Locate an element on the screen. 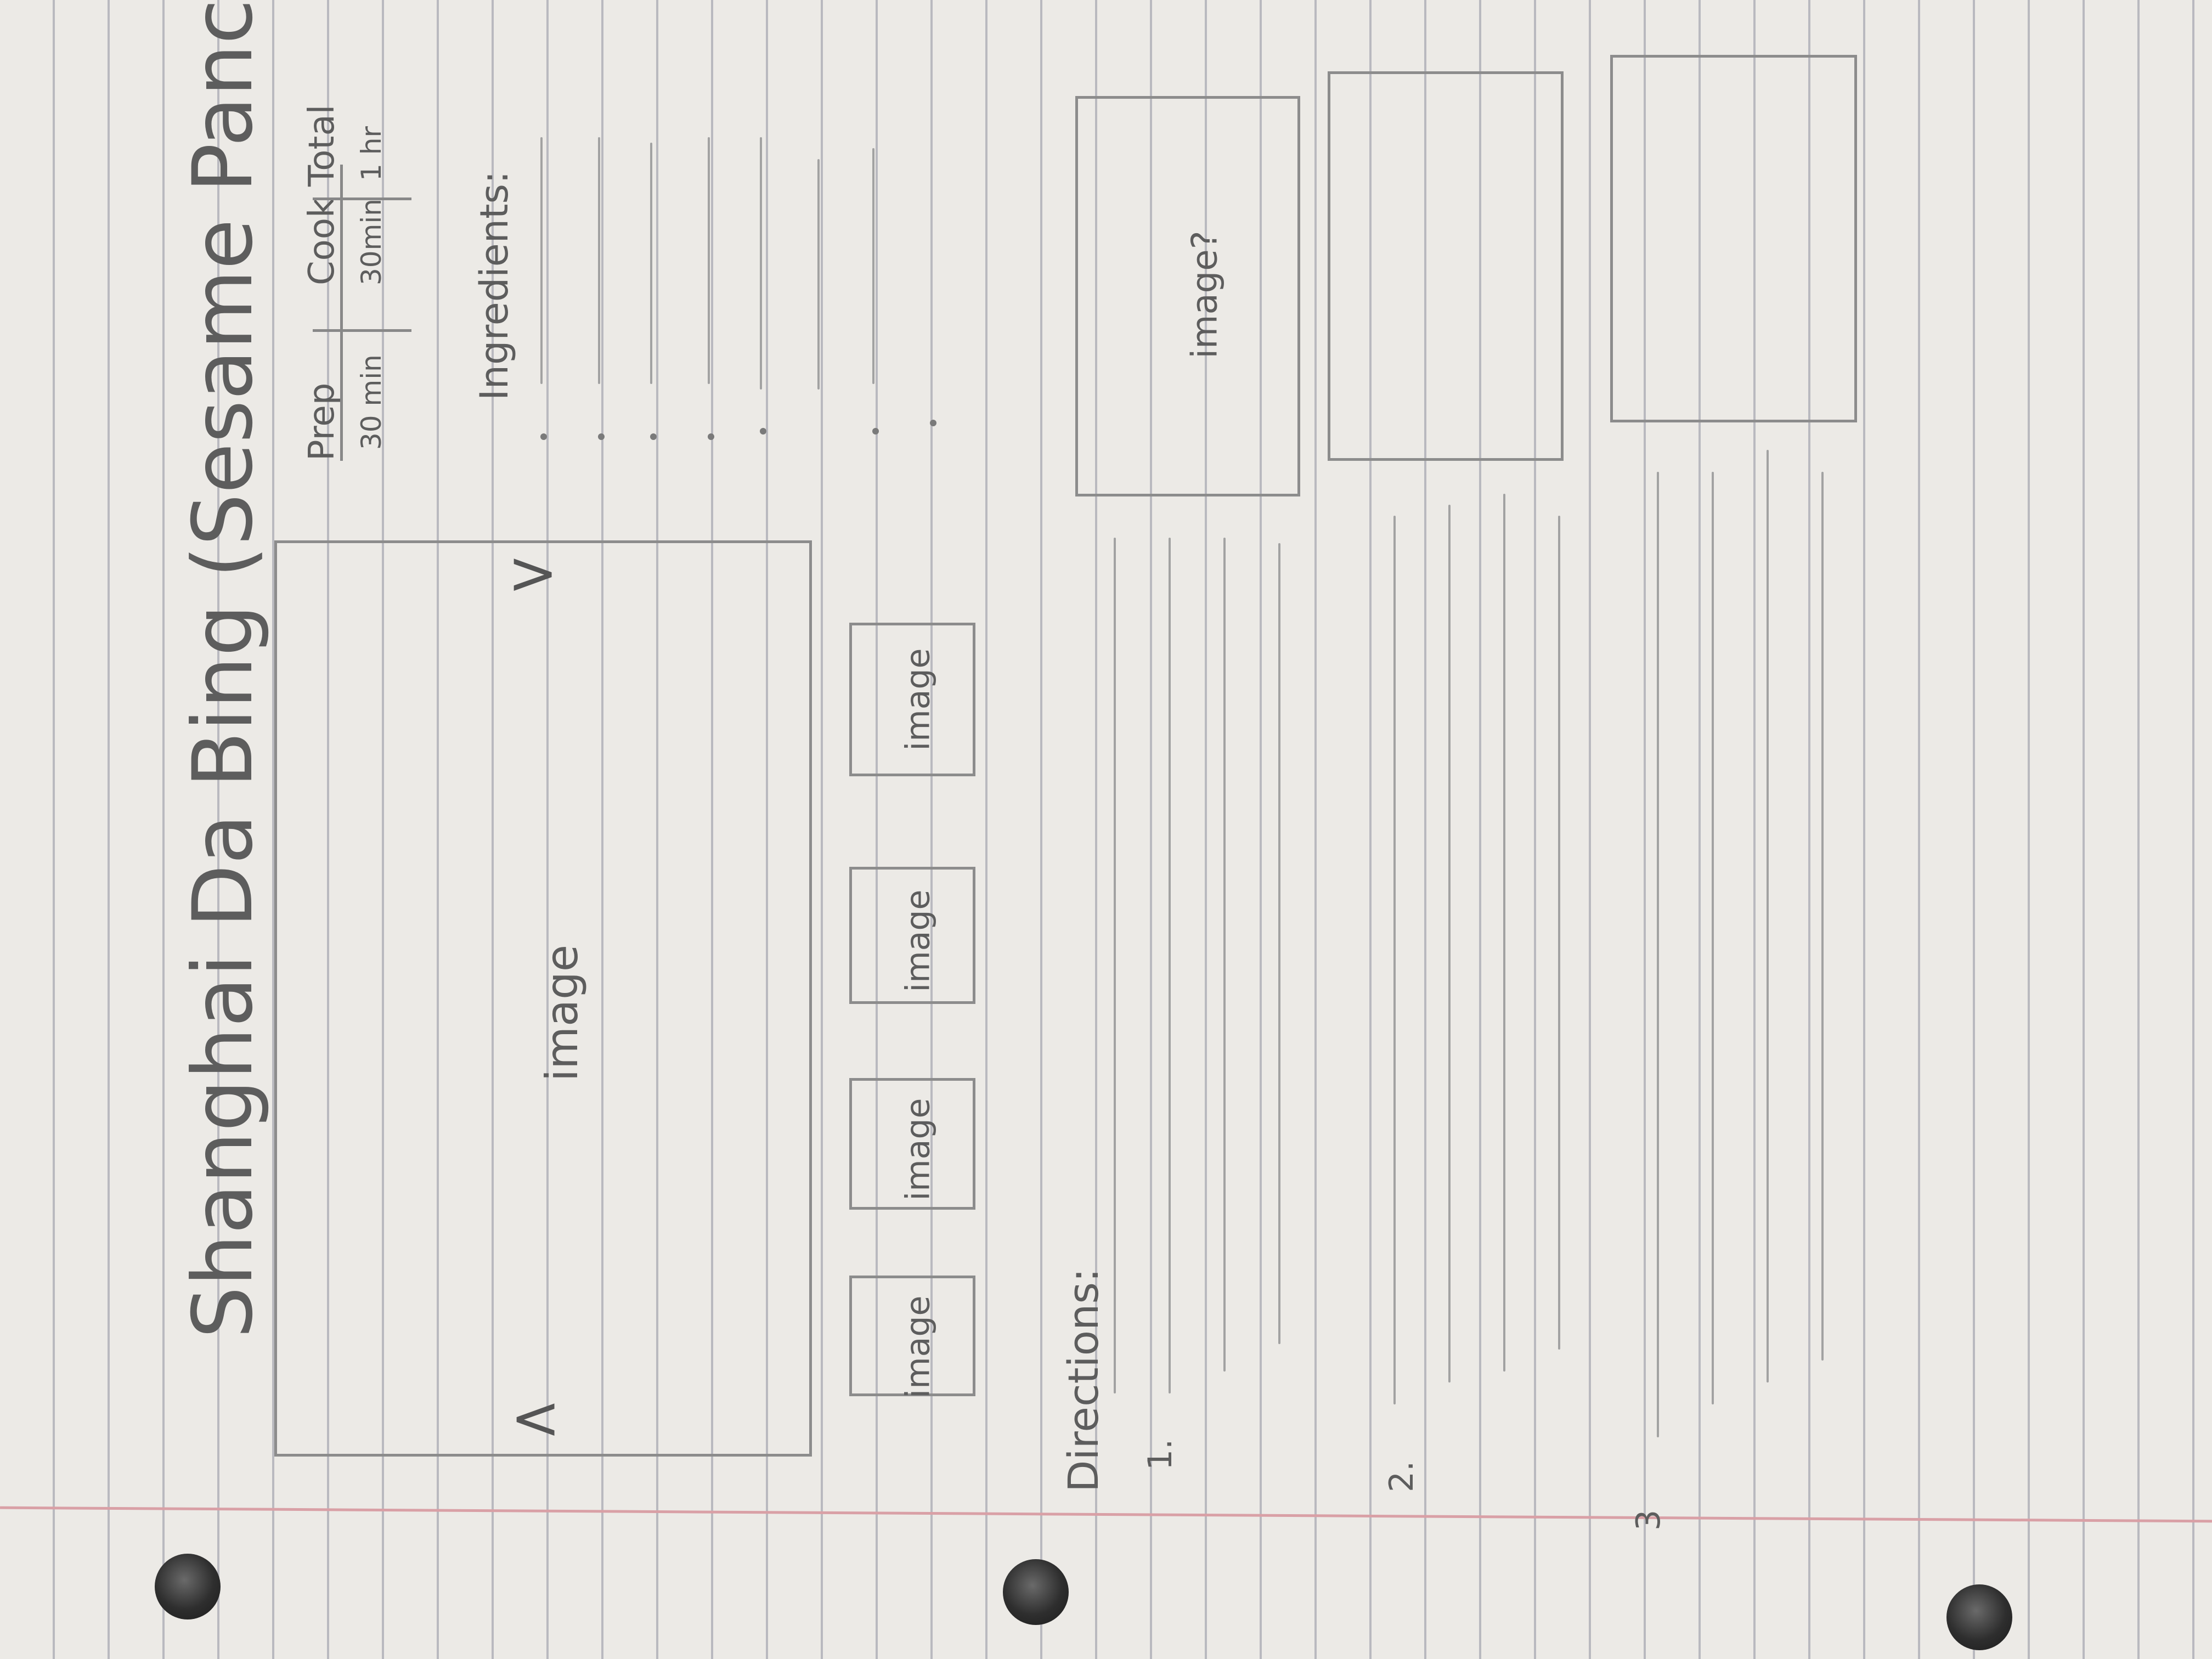  step-3-image-box is located at coordinates (1733, 238).